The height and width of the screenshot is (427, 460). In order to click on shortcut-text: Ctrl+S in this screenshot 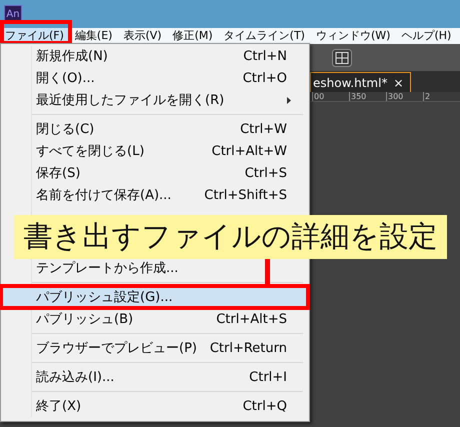, I will do `click(265, 173)`.